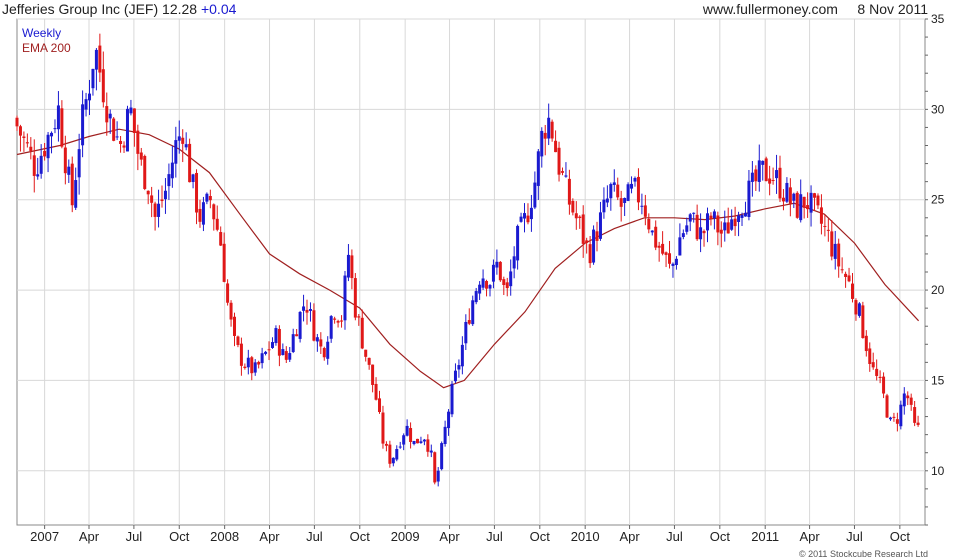  Describe the element at coordinates (770, 9) in the screenshot. I see `source-site: www.fullermoney.com` at that location.